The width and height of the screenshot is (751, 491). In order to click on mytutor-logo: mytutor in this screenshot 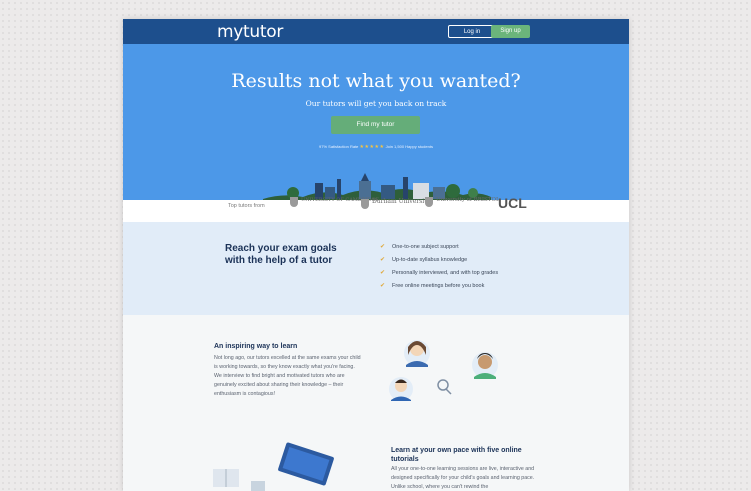, I will do `click(250, 32)`.